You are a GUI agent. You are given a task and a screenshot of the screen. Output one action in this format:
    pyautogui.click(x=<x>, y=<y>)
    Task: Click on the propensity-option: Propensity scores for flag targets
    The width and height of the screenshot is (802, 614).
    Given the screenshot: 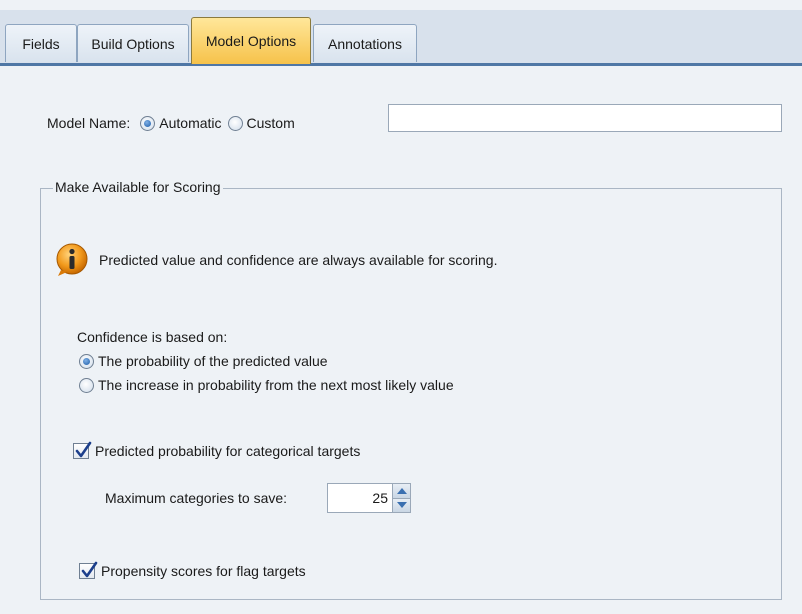 What is the action you would take?
    pyautogui.click(x=192, y=570)
    